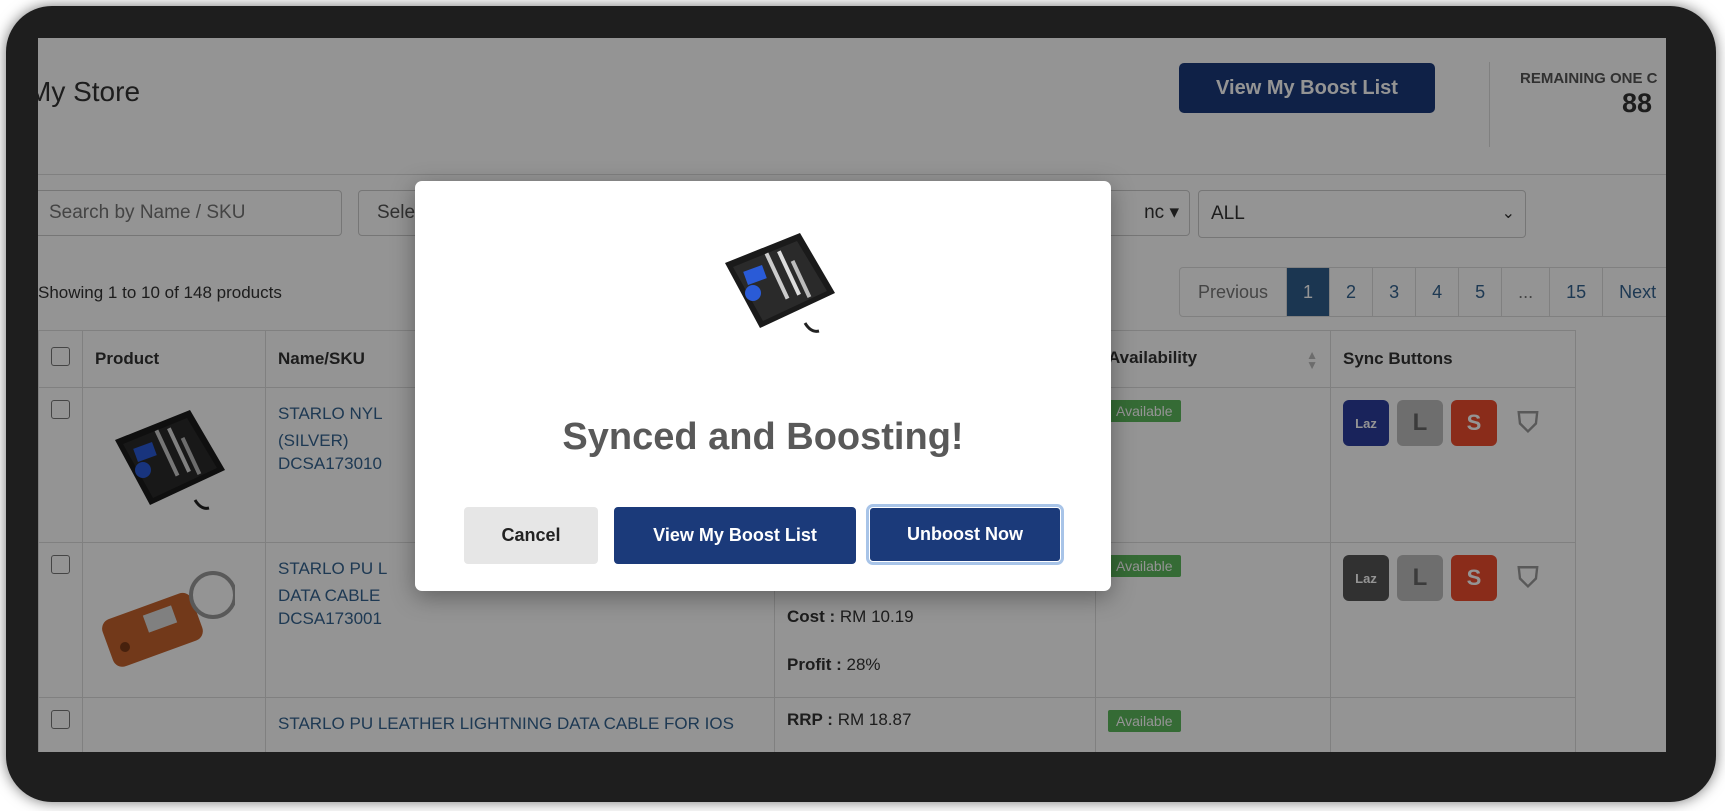  What do you see at coordinates (763, 437) in the screenshot?
I see `modal-title: Synced and Boosting!` at bounding box center [763, 437].